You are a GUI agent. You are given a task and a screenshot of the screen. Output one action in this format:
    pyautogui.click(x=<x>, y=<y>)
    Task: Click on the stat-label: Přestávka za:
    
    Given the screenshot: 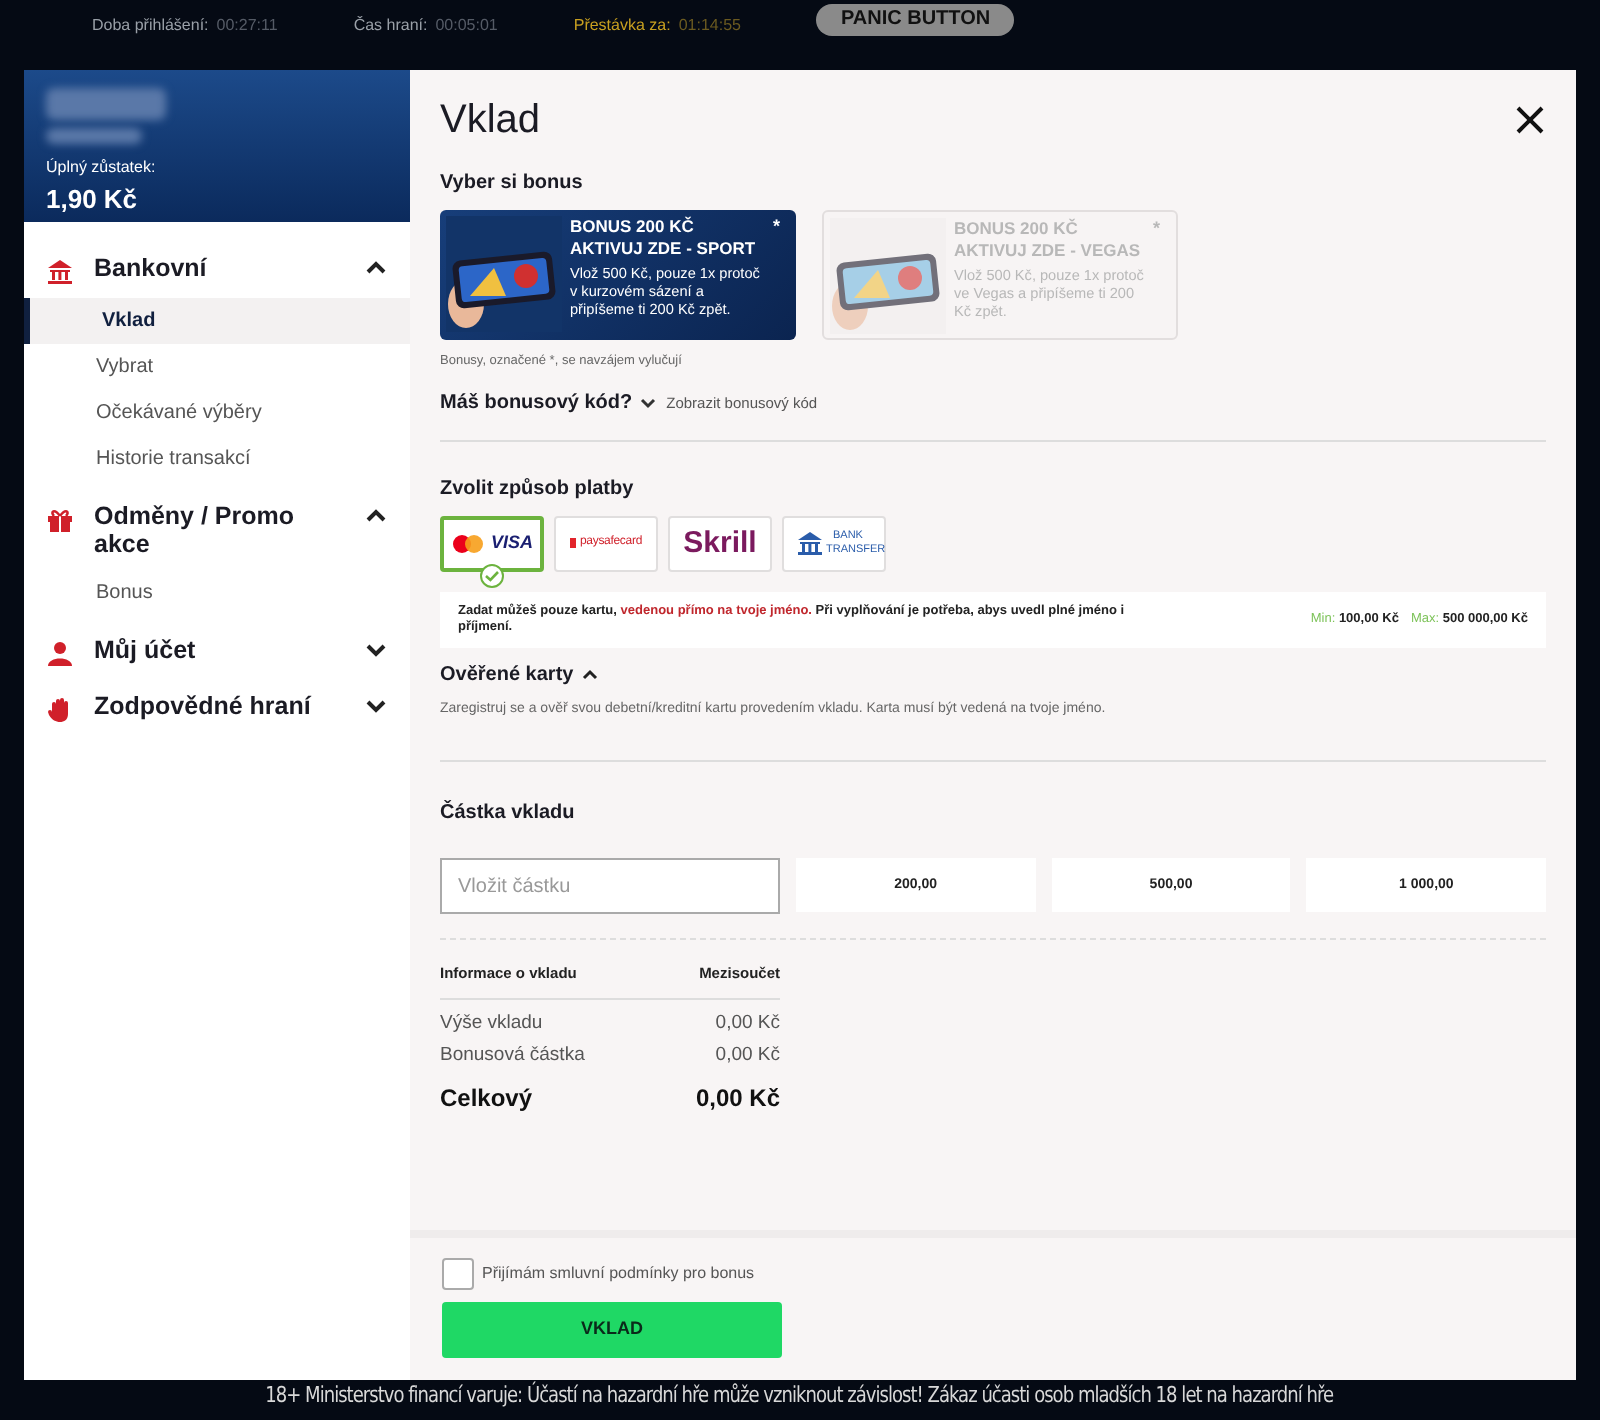 What is the action you would take?
    pyautogui.click(x=622, y=26)
    